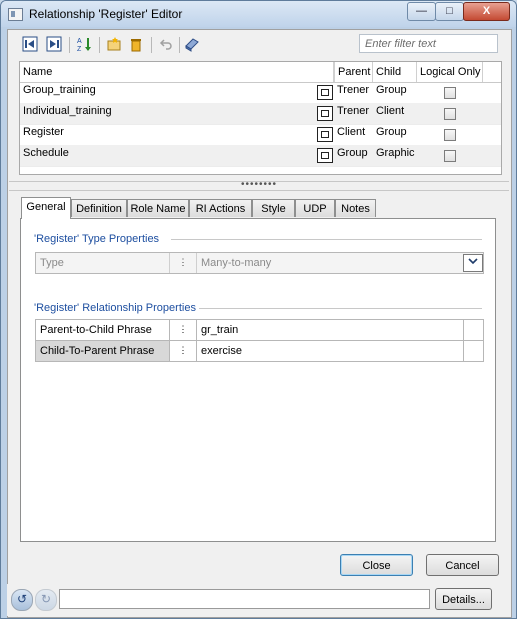 This screenshot has width=517, height=619. I want to click on maximize-button: □, so click(449, 11).